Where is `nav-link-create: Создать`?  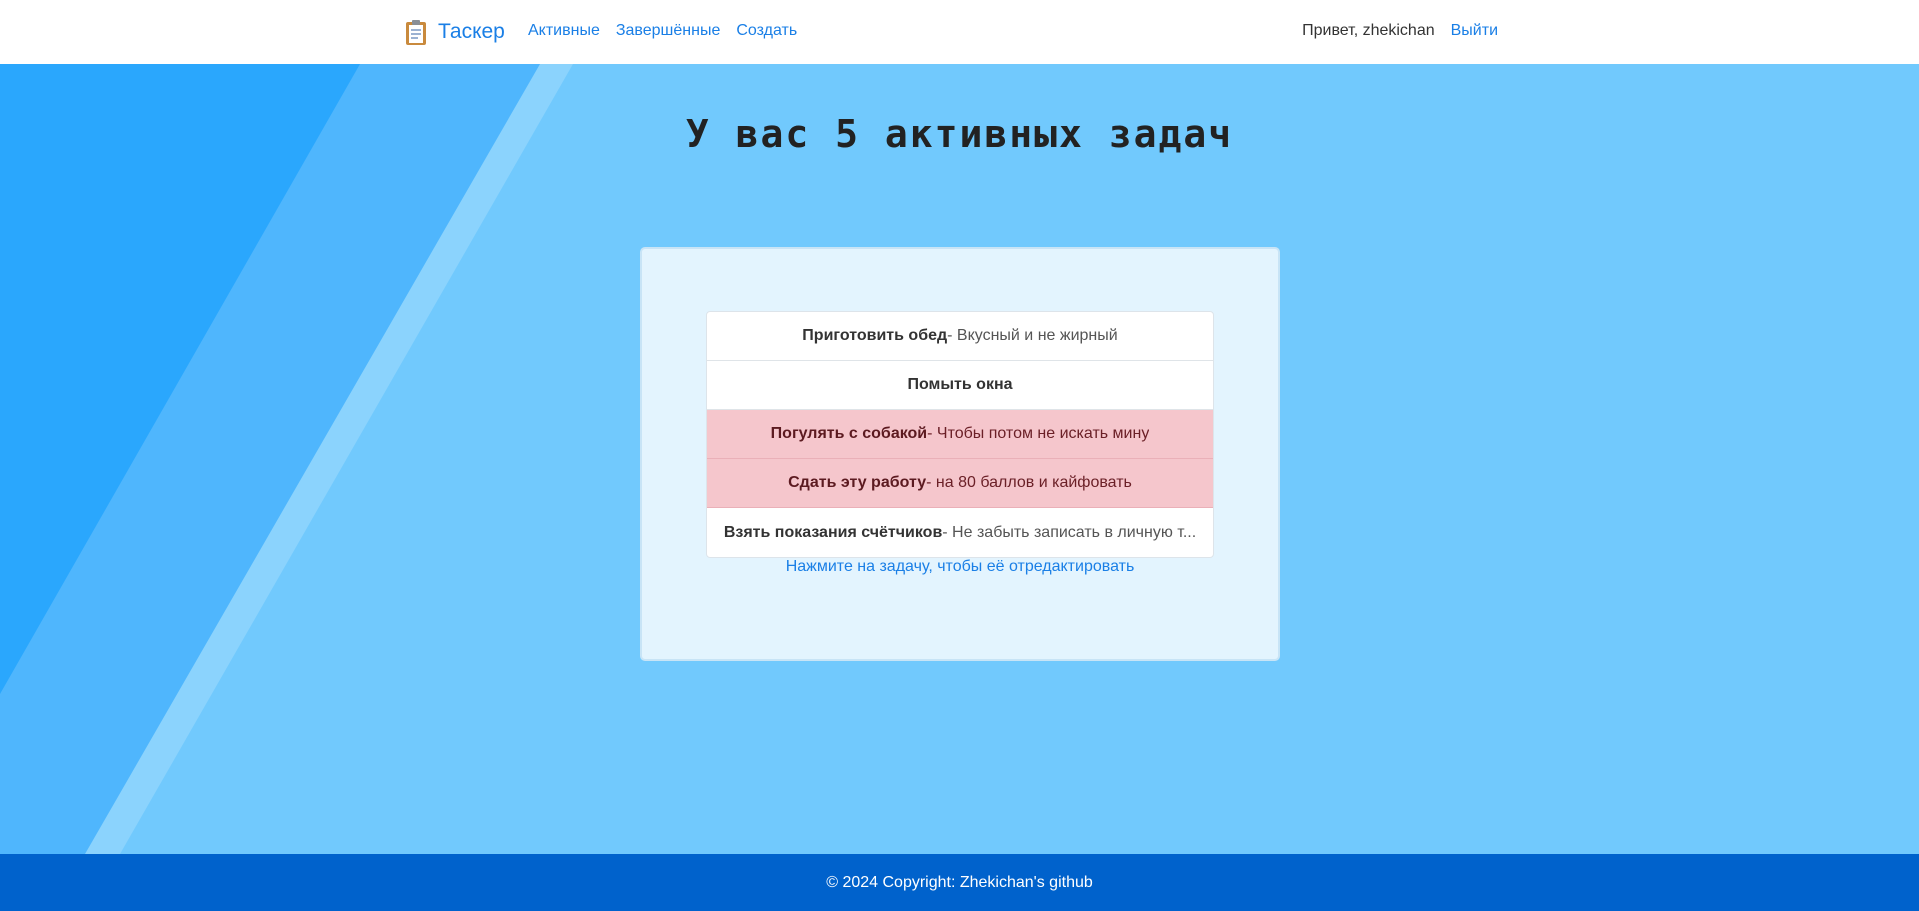 nav-link-create: Создать is located at coordinates (766, 31).